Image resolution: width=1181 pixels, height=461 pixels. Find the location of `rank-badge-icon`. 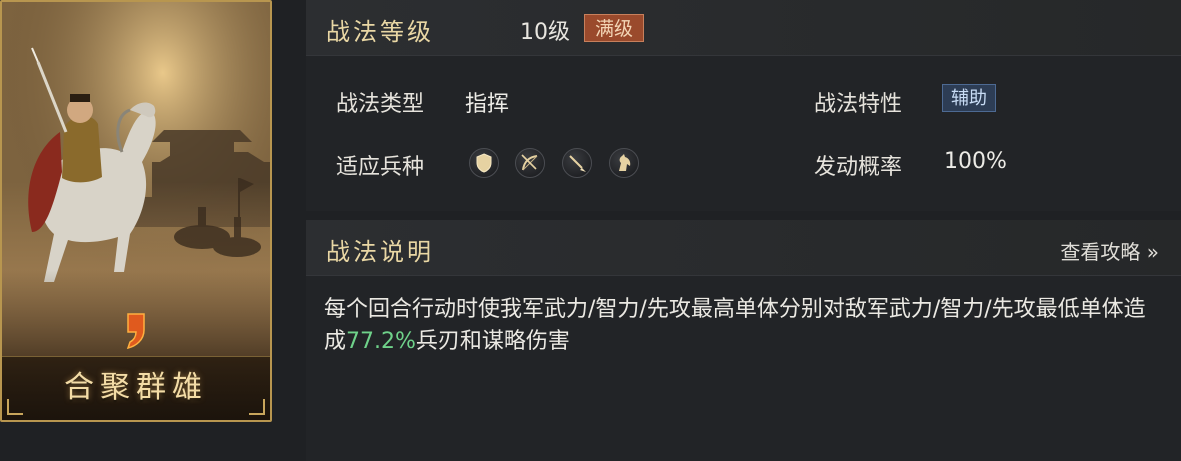

rank-badge-icon is located at coordinates (135, 331).